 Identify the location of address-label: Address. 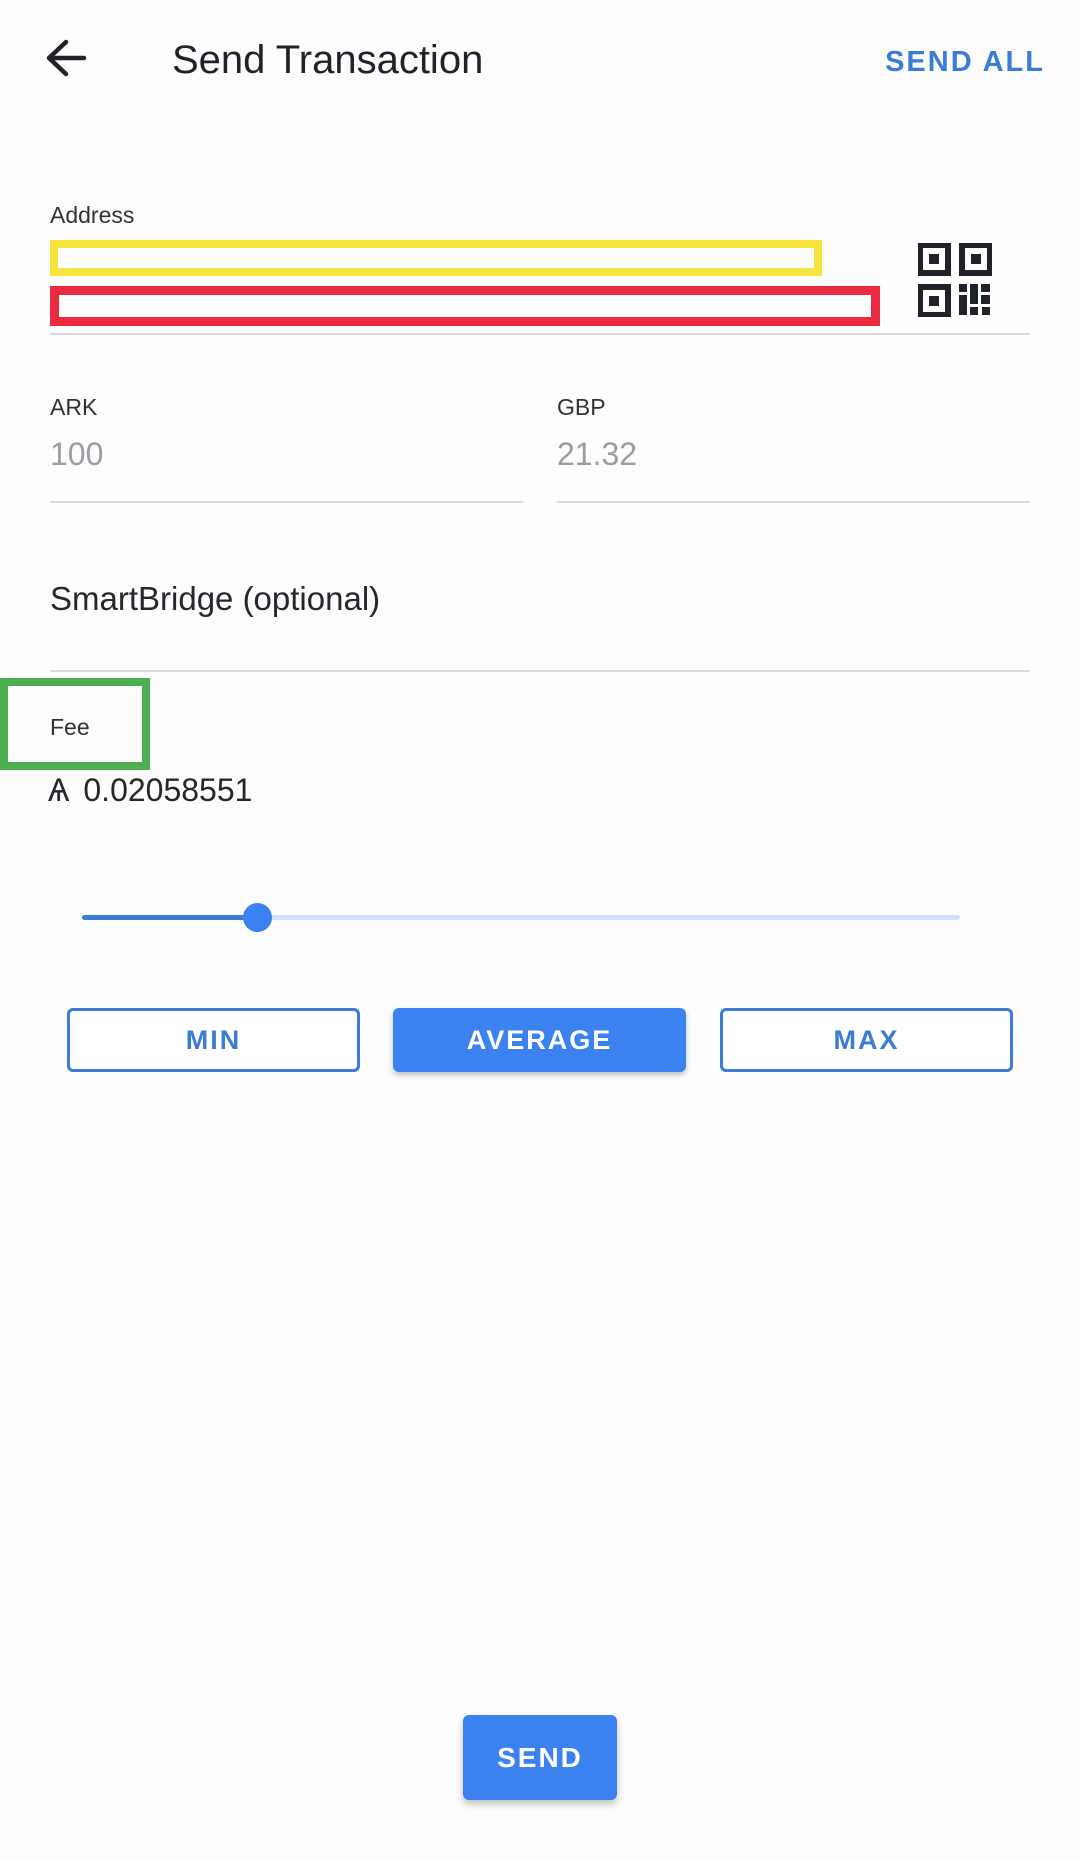
(92, 215).